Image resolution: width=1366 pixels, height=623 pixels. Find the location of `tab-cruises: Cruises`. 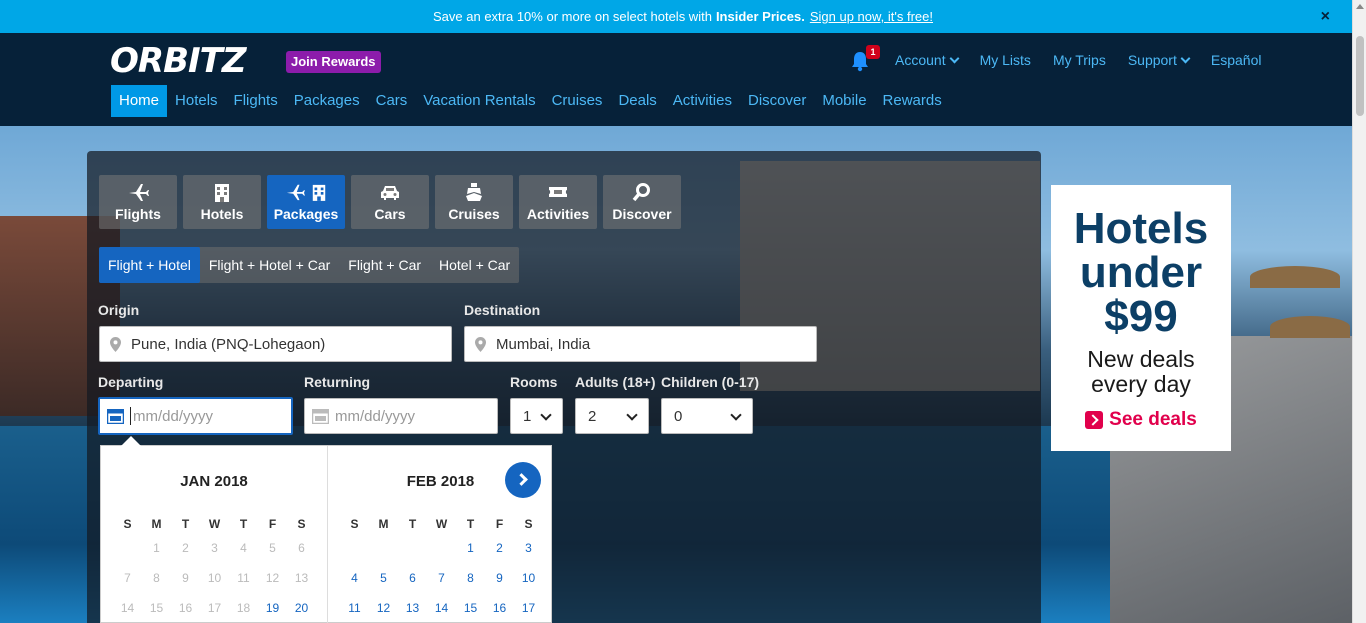

tab-cruises: Cruises is located at coordinates (474, 202).